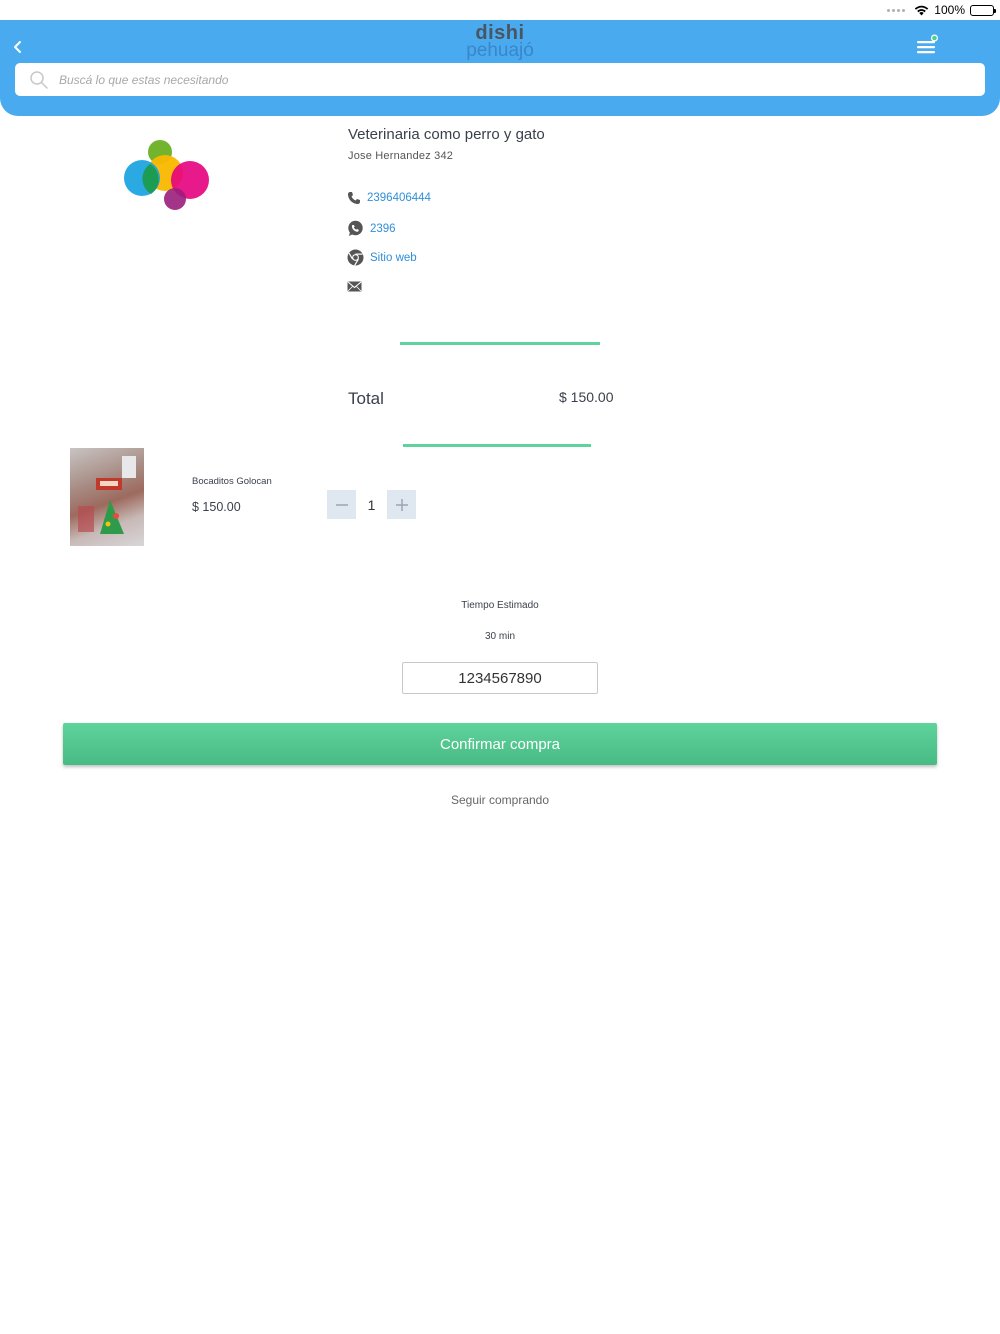 This screenshot has width=1000, height=1334. Describe the element at coordinates (983, 10) in the screenshot. I see `battery-icon` at that location.